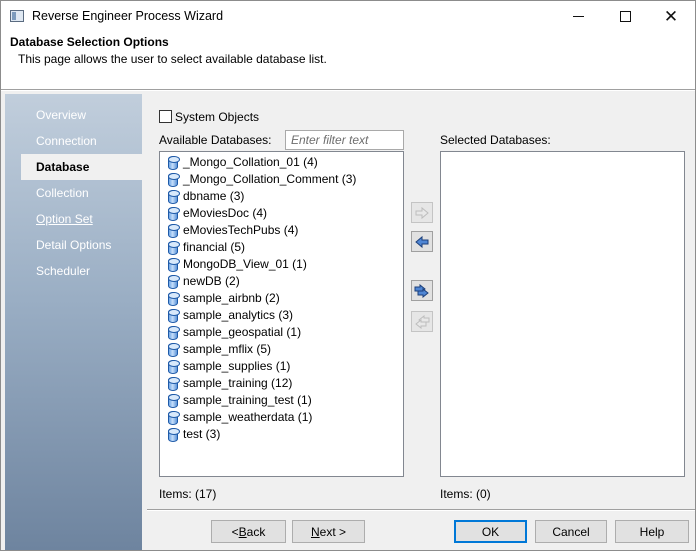 This screenshot has width=696, height=551. Describe the element at coordinates (250, 162) in the screenshot. I see `list-item-label: _Mongo_Collation_01 (4)` at that location.